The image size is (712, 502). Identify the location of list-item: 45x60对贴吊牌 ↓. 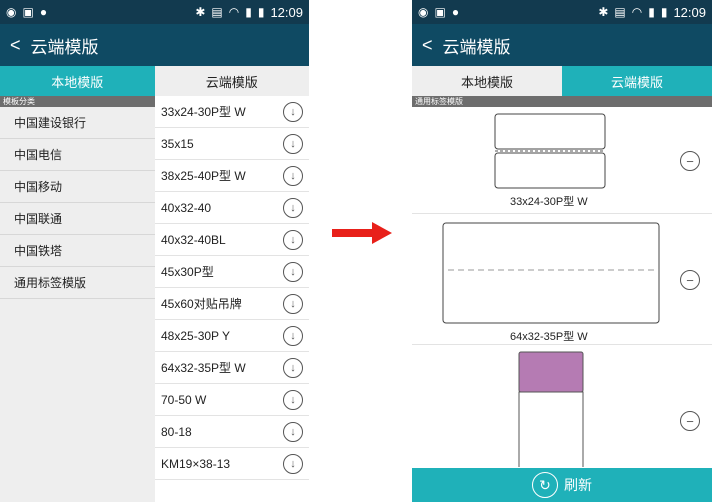
(232, 304).